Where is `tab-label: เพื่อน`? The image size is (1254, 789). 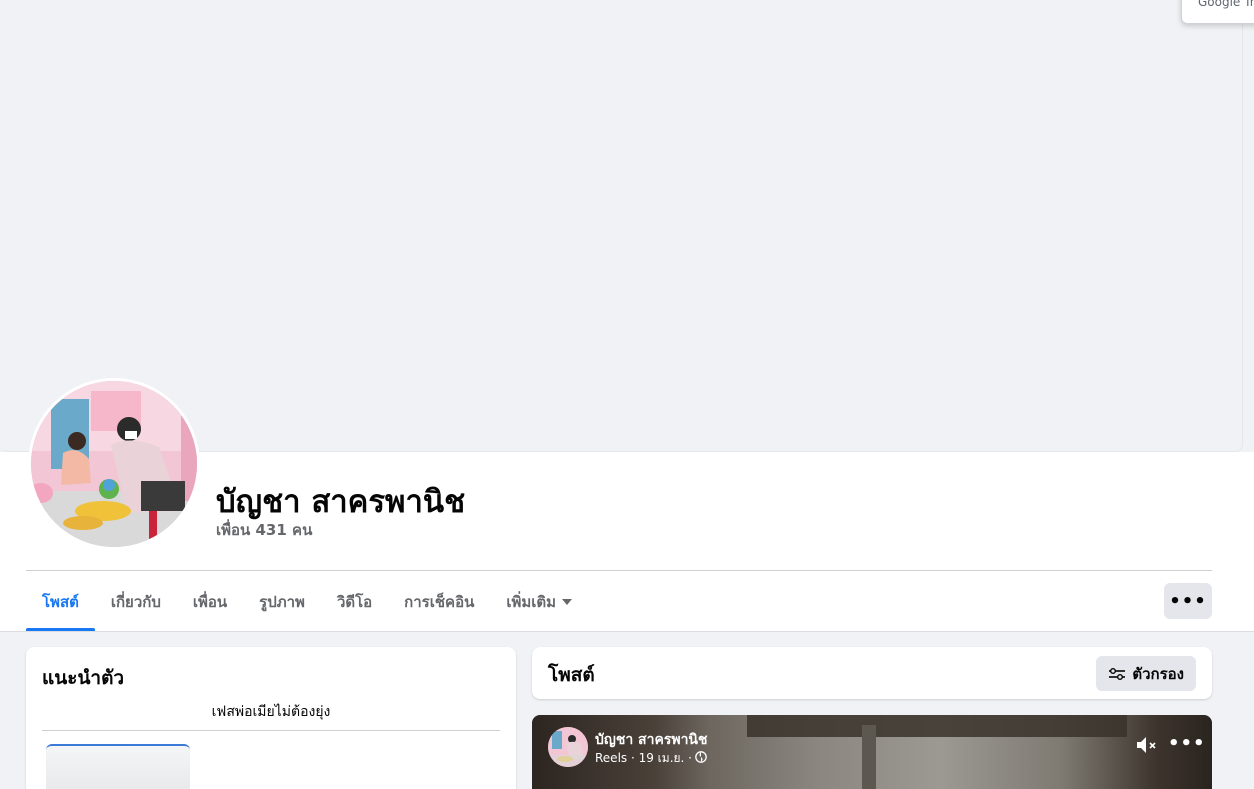 tab-label: เพื่อน is located at coordinates (210, 601).